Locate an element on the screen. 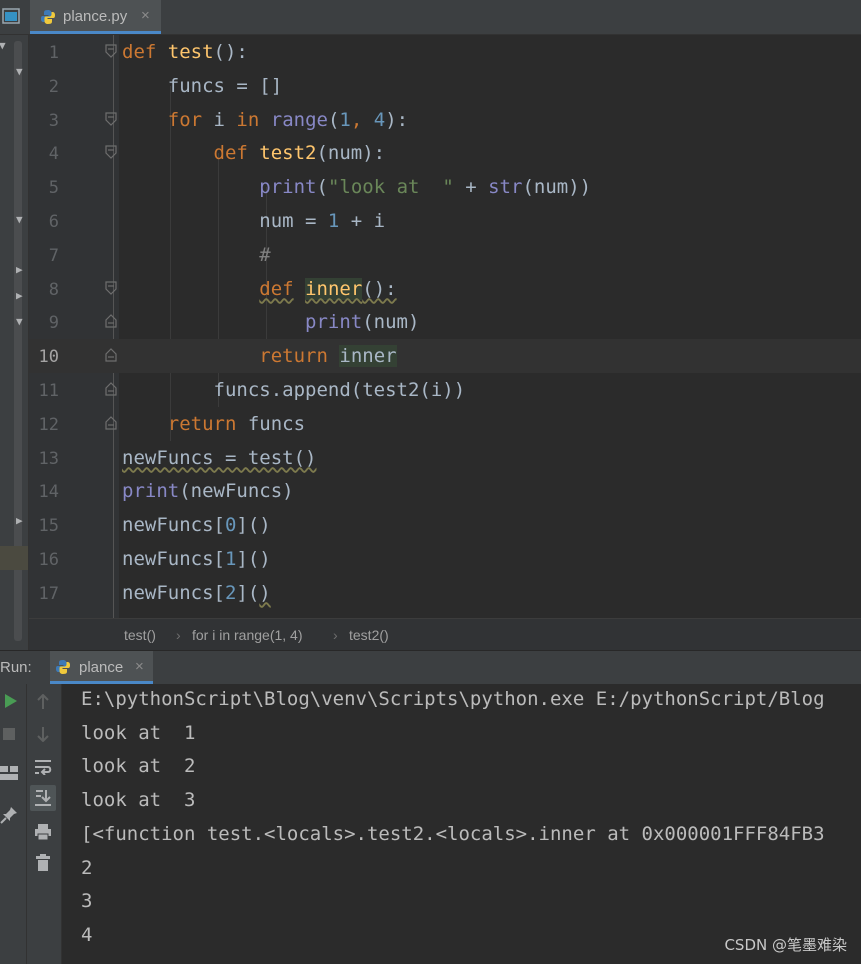 The width and height of the screenshot is (861, 964). code-text: # is located at coordinates (196, 255).